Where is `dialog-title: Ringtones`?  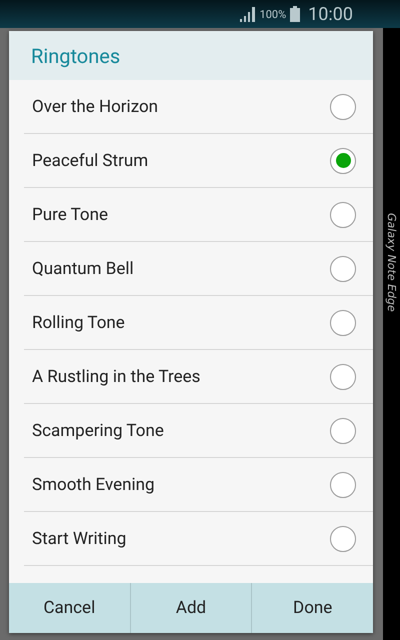 dialog-title: Ringtones is located at coordinates (75, 56).